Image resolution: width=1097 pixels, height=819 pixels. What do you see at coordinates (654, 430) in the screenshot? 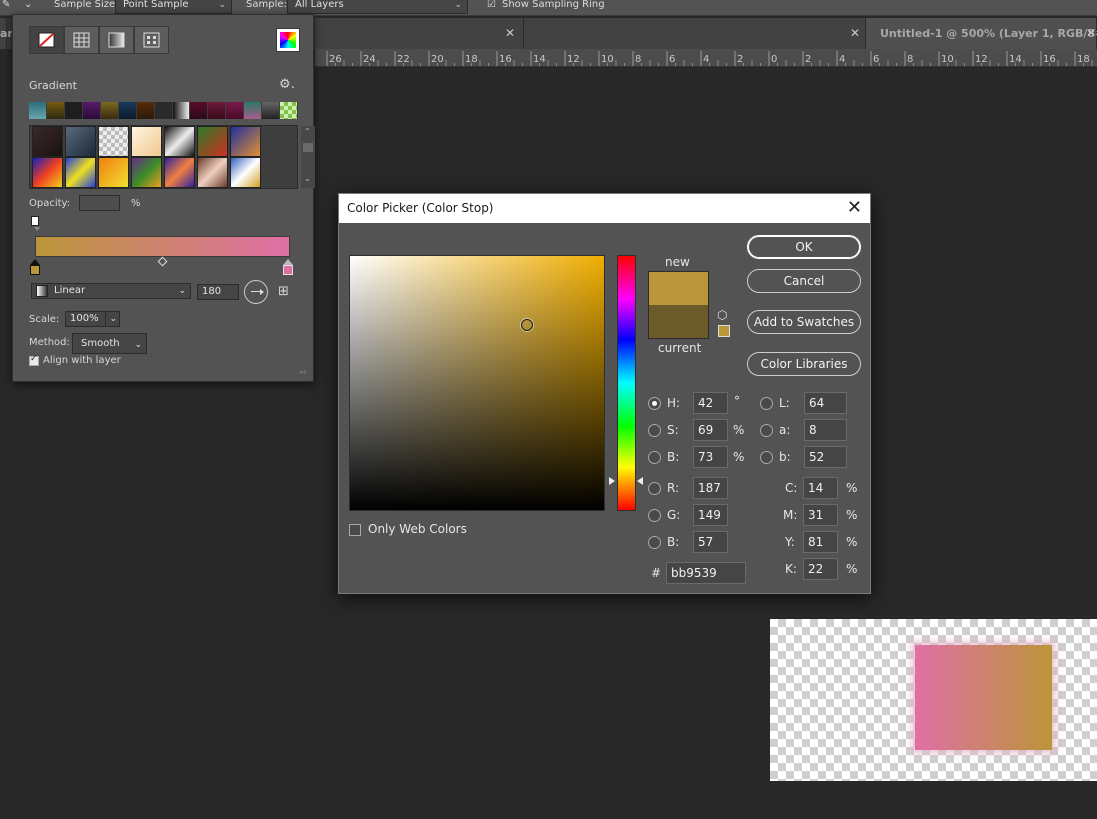
I see `saturation-radio` at bounding box center [654, 430].